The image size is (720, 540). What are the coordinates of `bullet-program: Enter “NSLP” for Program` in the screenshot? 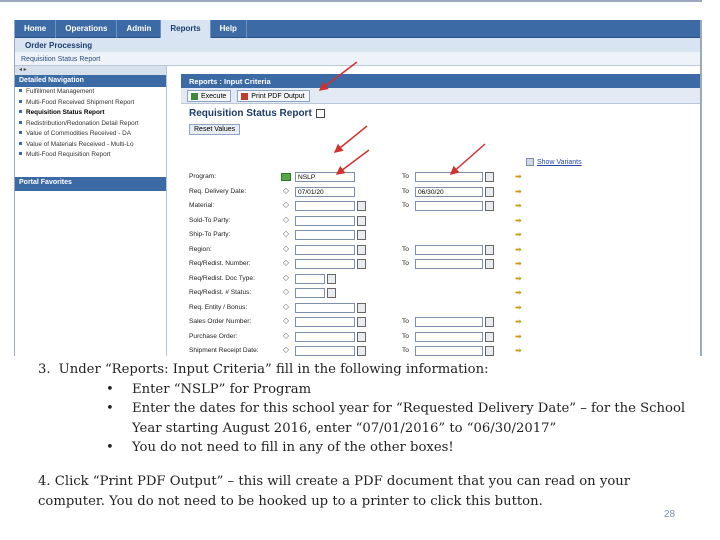 It's located at (402, 390).